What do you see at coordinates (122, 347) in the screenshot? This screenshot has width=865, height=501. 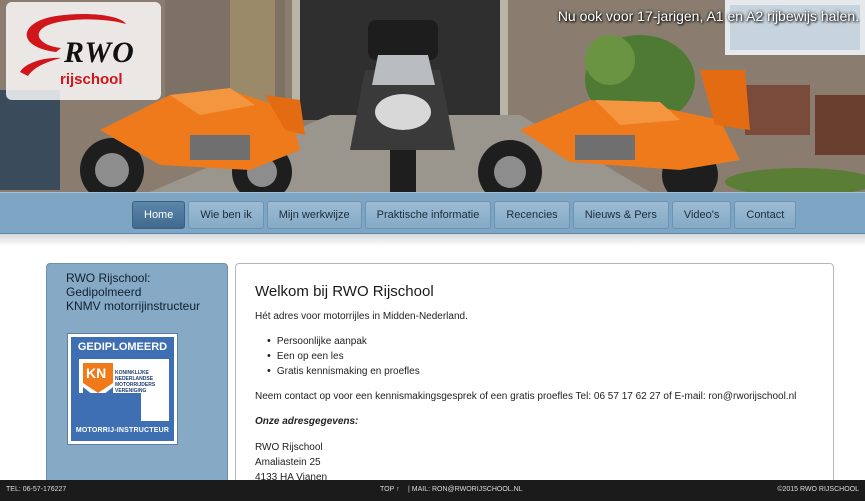 I see `badge-top-label: GEDIPLOMEERD` at bounding box center [122, 347].